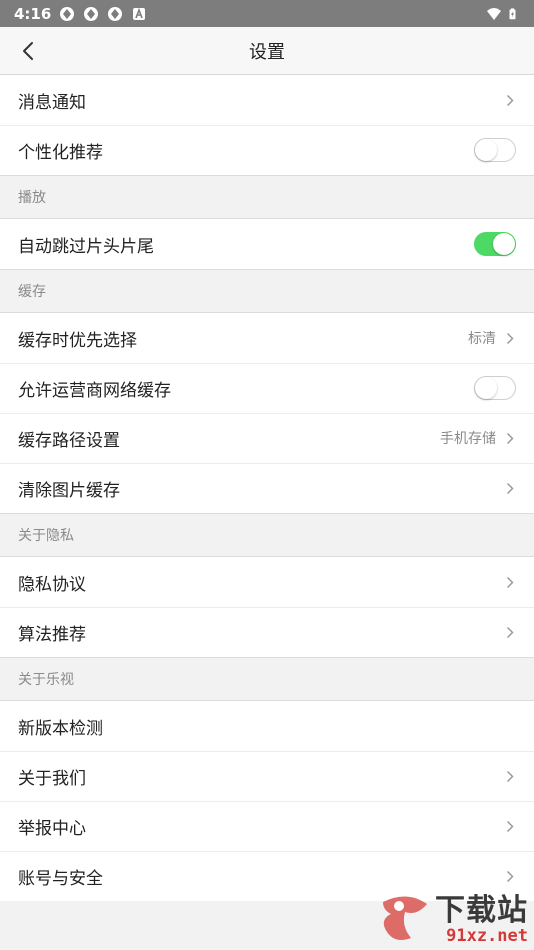 This screenshot has width=534, height=950. I want to click on carrier-network-cache-item: 允许运营商网络缓存, so click(267, 388).